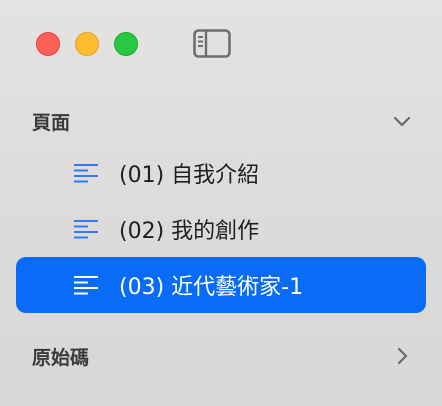 The width and height of the screenshot is (442, 406). I want to click on page-item-label: (02) 我的創作, so click(189, 231).